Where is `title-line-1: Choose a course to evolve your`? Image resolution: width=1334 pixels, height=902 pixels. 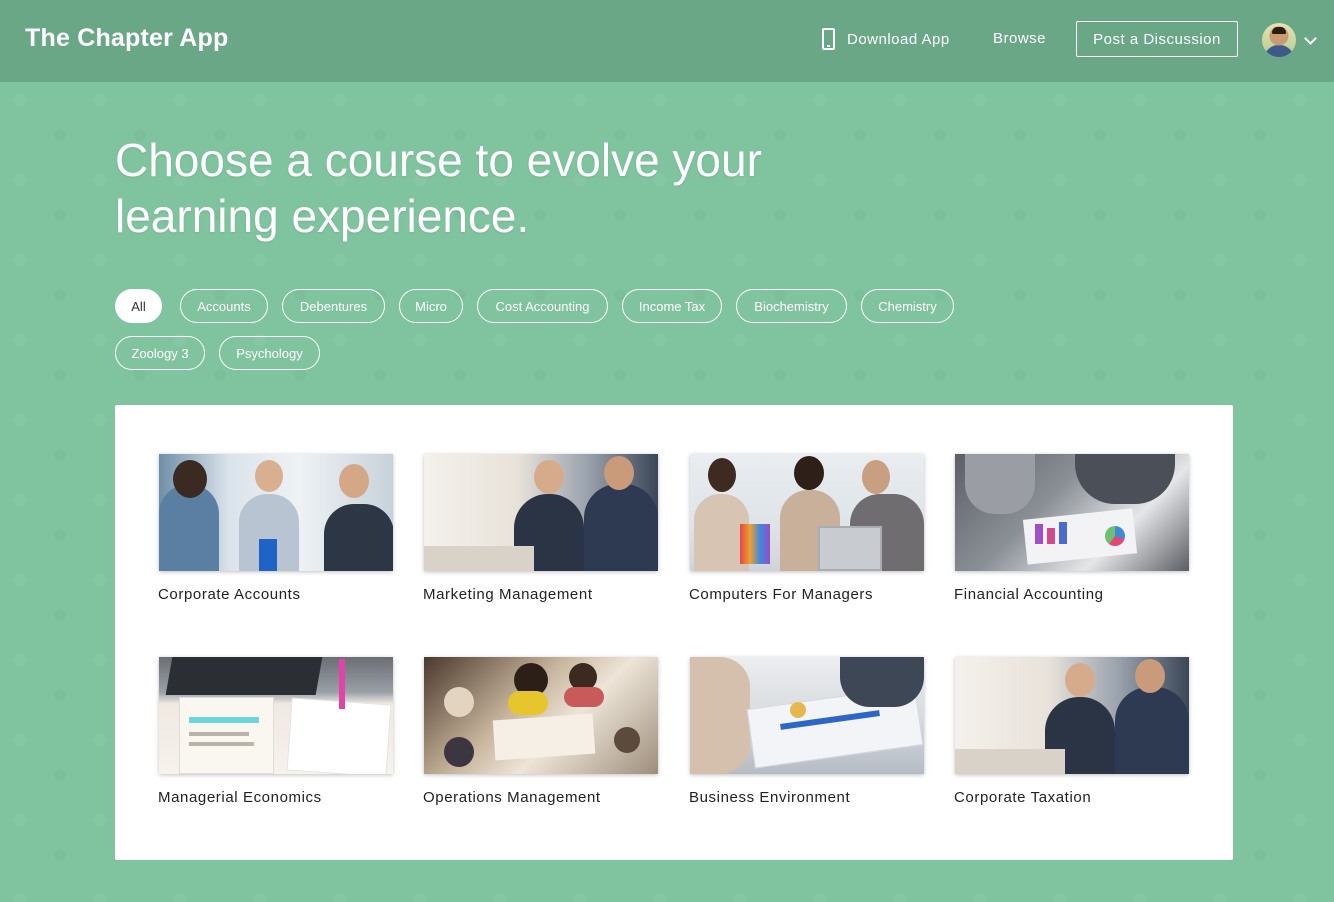
title-line-1: Choose a course to evolve your is located at coordinates (438, 160).